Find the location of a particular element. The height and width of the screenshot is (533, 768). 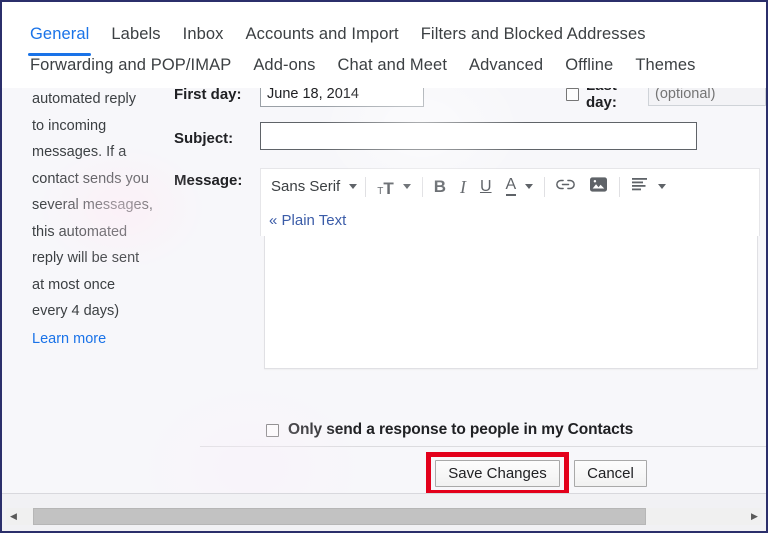

font-family-label: Sans Serif is located at coordinates (306, 186).